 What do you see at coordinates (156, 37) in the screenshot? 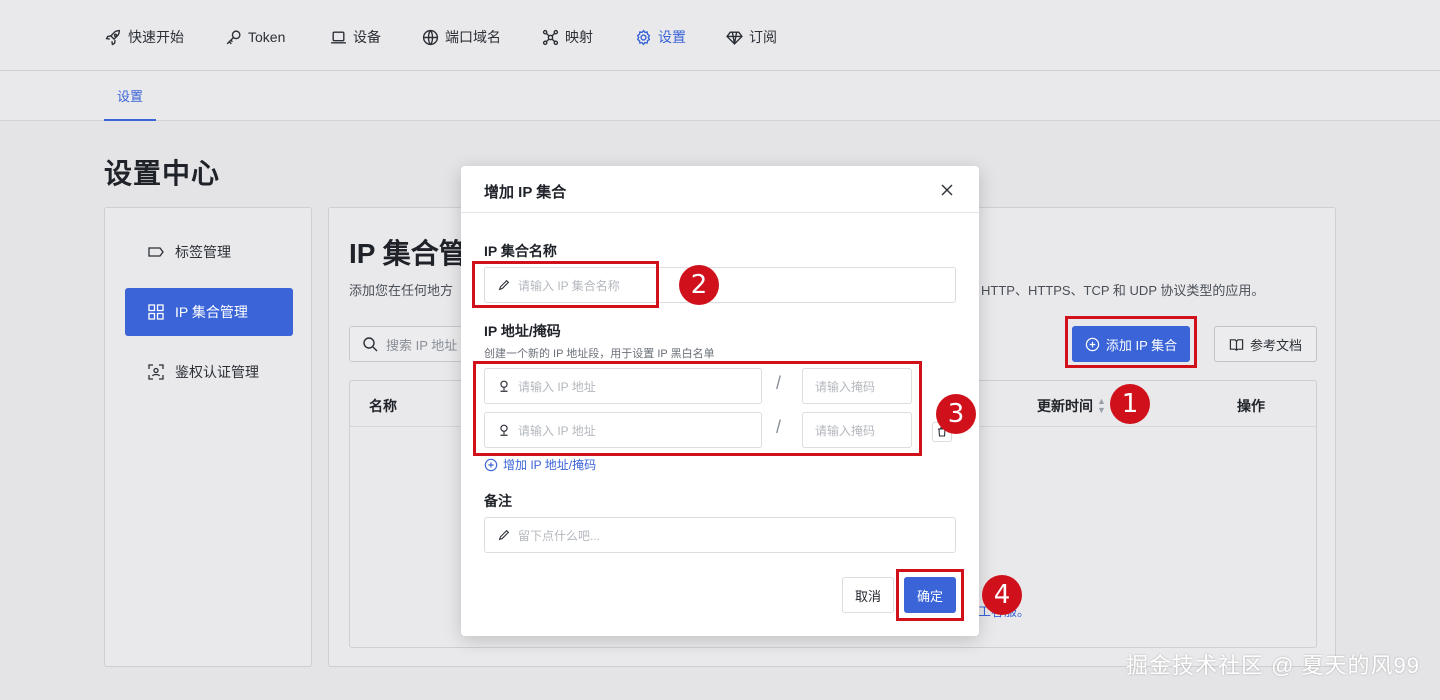
I see `nav-label: 快速开始` at bounding box center [156, 37].